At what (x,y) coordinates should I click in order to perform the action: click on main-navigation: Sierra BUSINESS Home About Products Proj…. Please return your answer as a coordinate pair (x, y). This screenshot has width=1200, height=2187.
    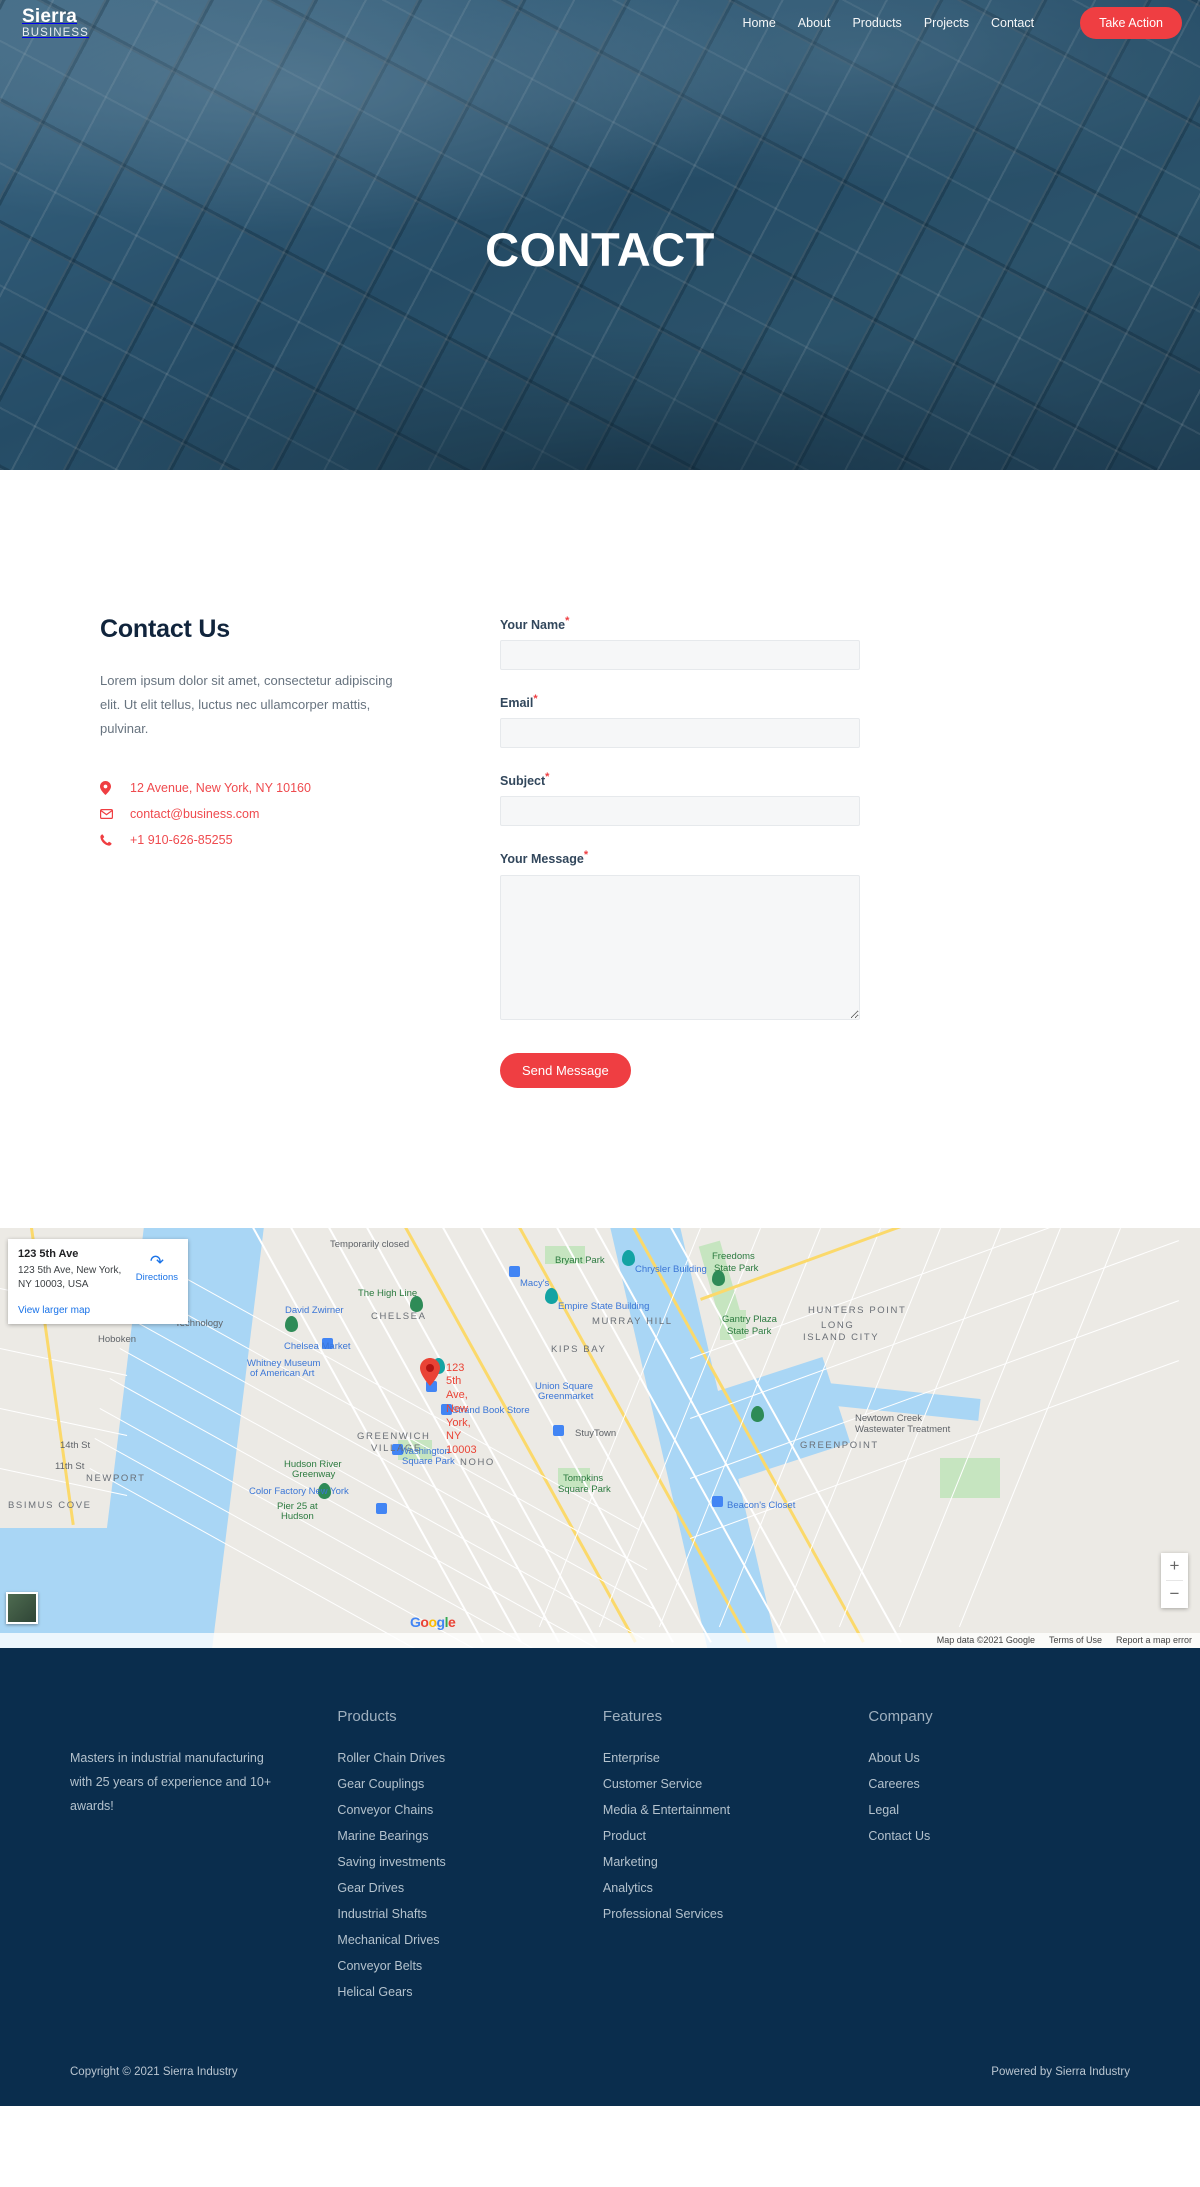
    Looking at the image, I should click on (600, 23).